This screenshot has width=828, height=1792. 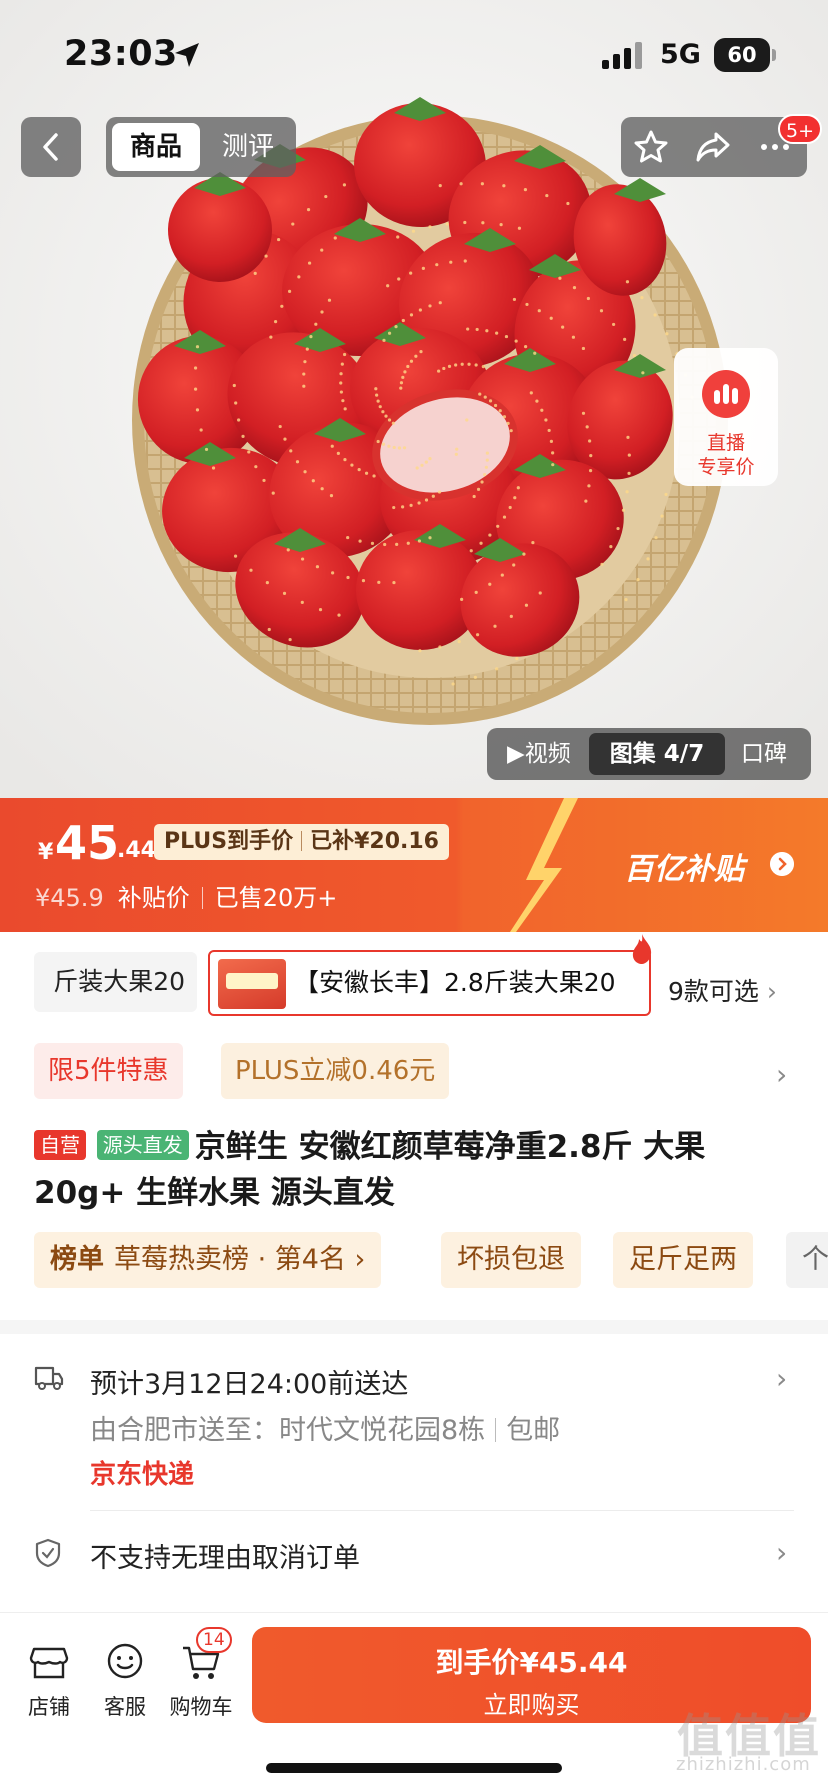 I want to click on gallery-album-tab: 图集 4/7, so click(x=657, y=754).